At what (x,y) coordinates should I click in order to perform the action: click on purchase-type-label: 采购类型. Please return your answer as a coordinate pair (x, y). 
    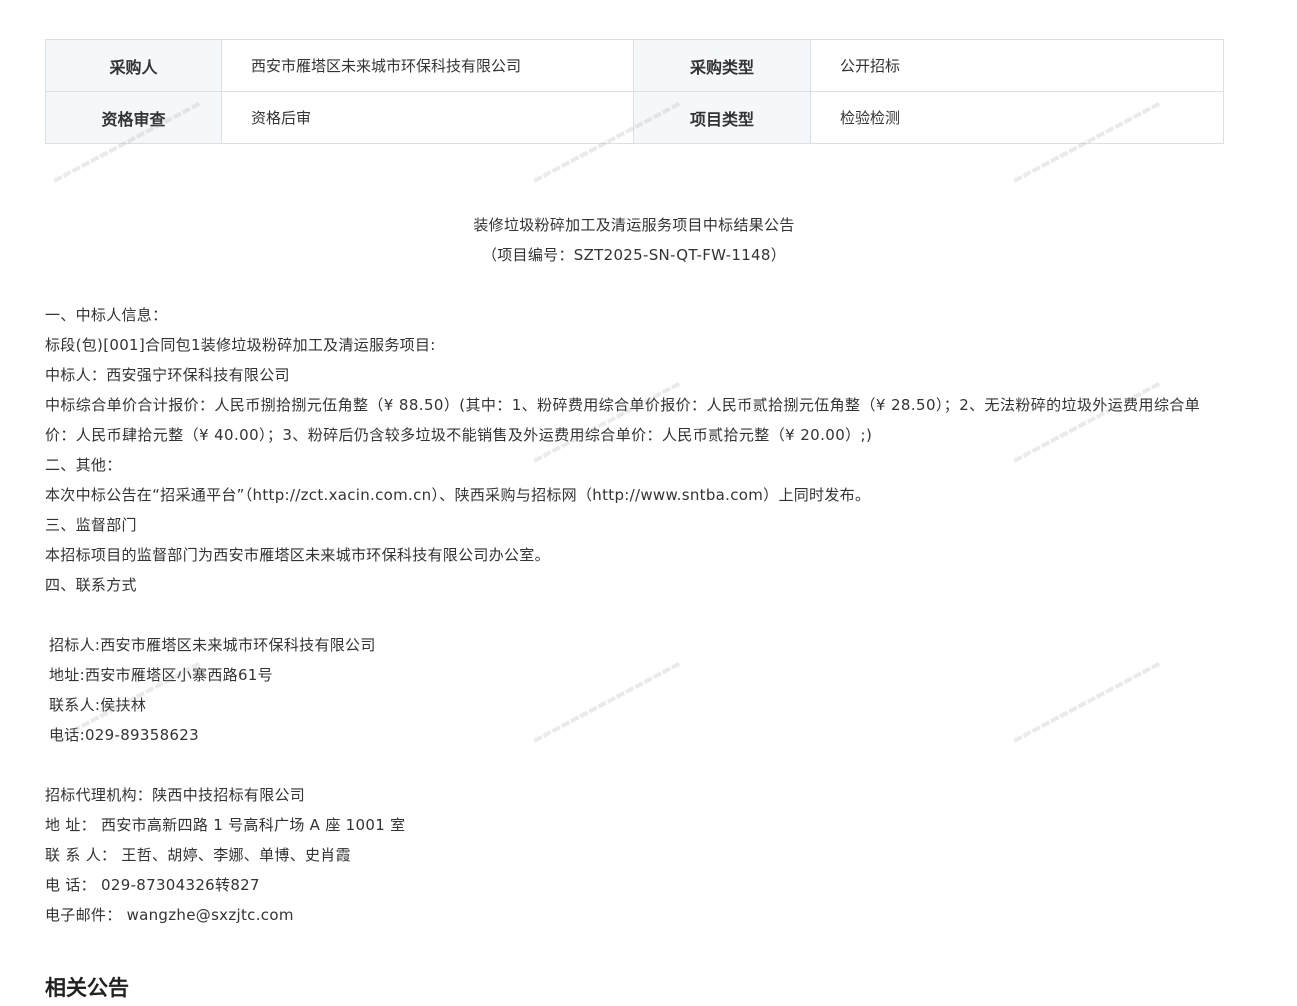
    Looking at the image, I should click on (722, 65).